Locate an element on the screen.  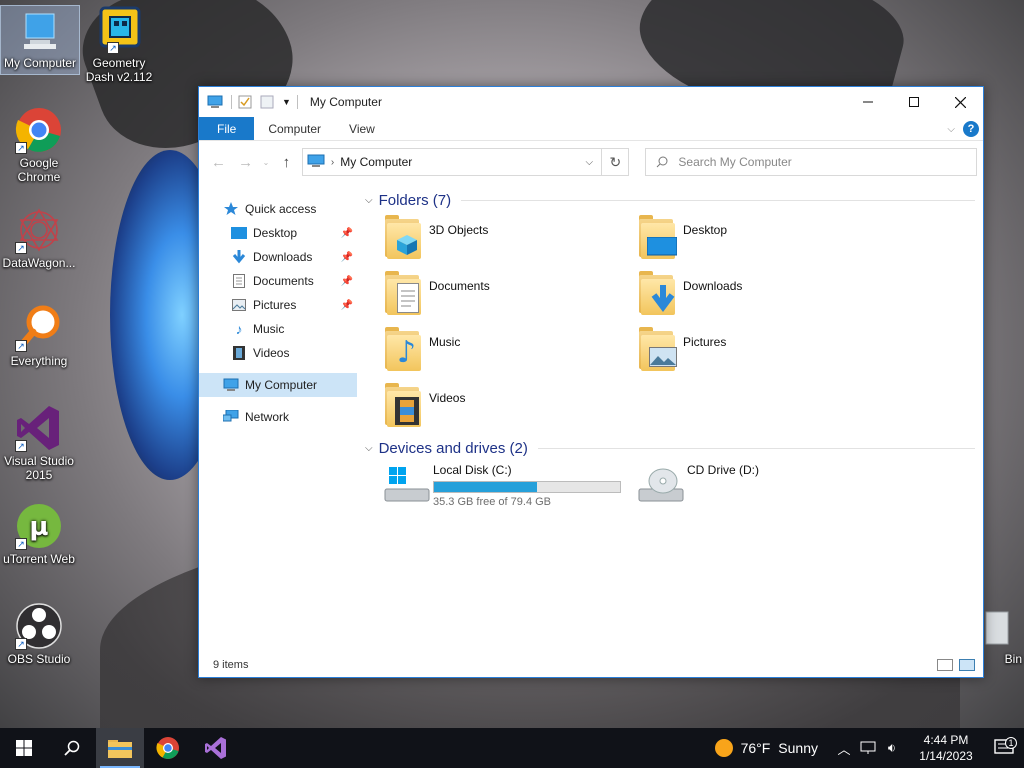
nav-label: Music is located at coordinates (269, 329).